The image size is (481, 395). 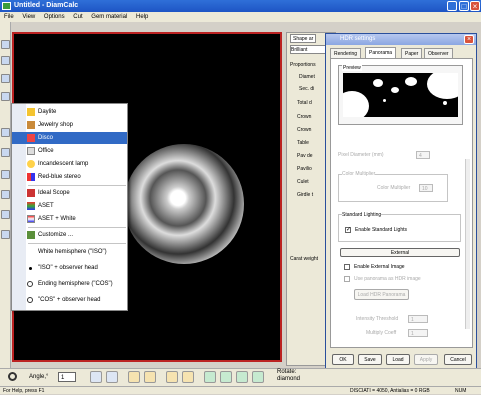 I want to click on prop-row: Total d, so click(x=304, y=103).